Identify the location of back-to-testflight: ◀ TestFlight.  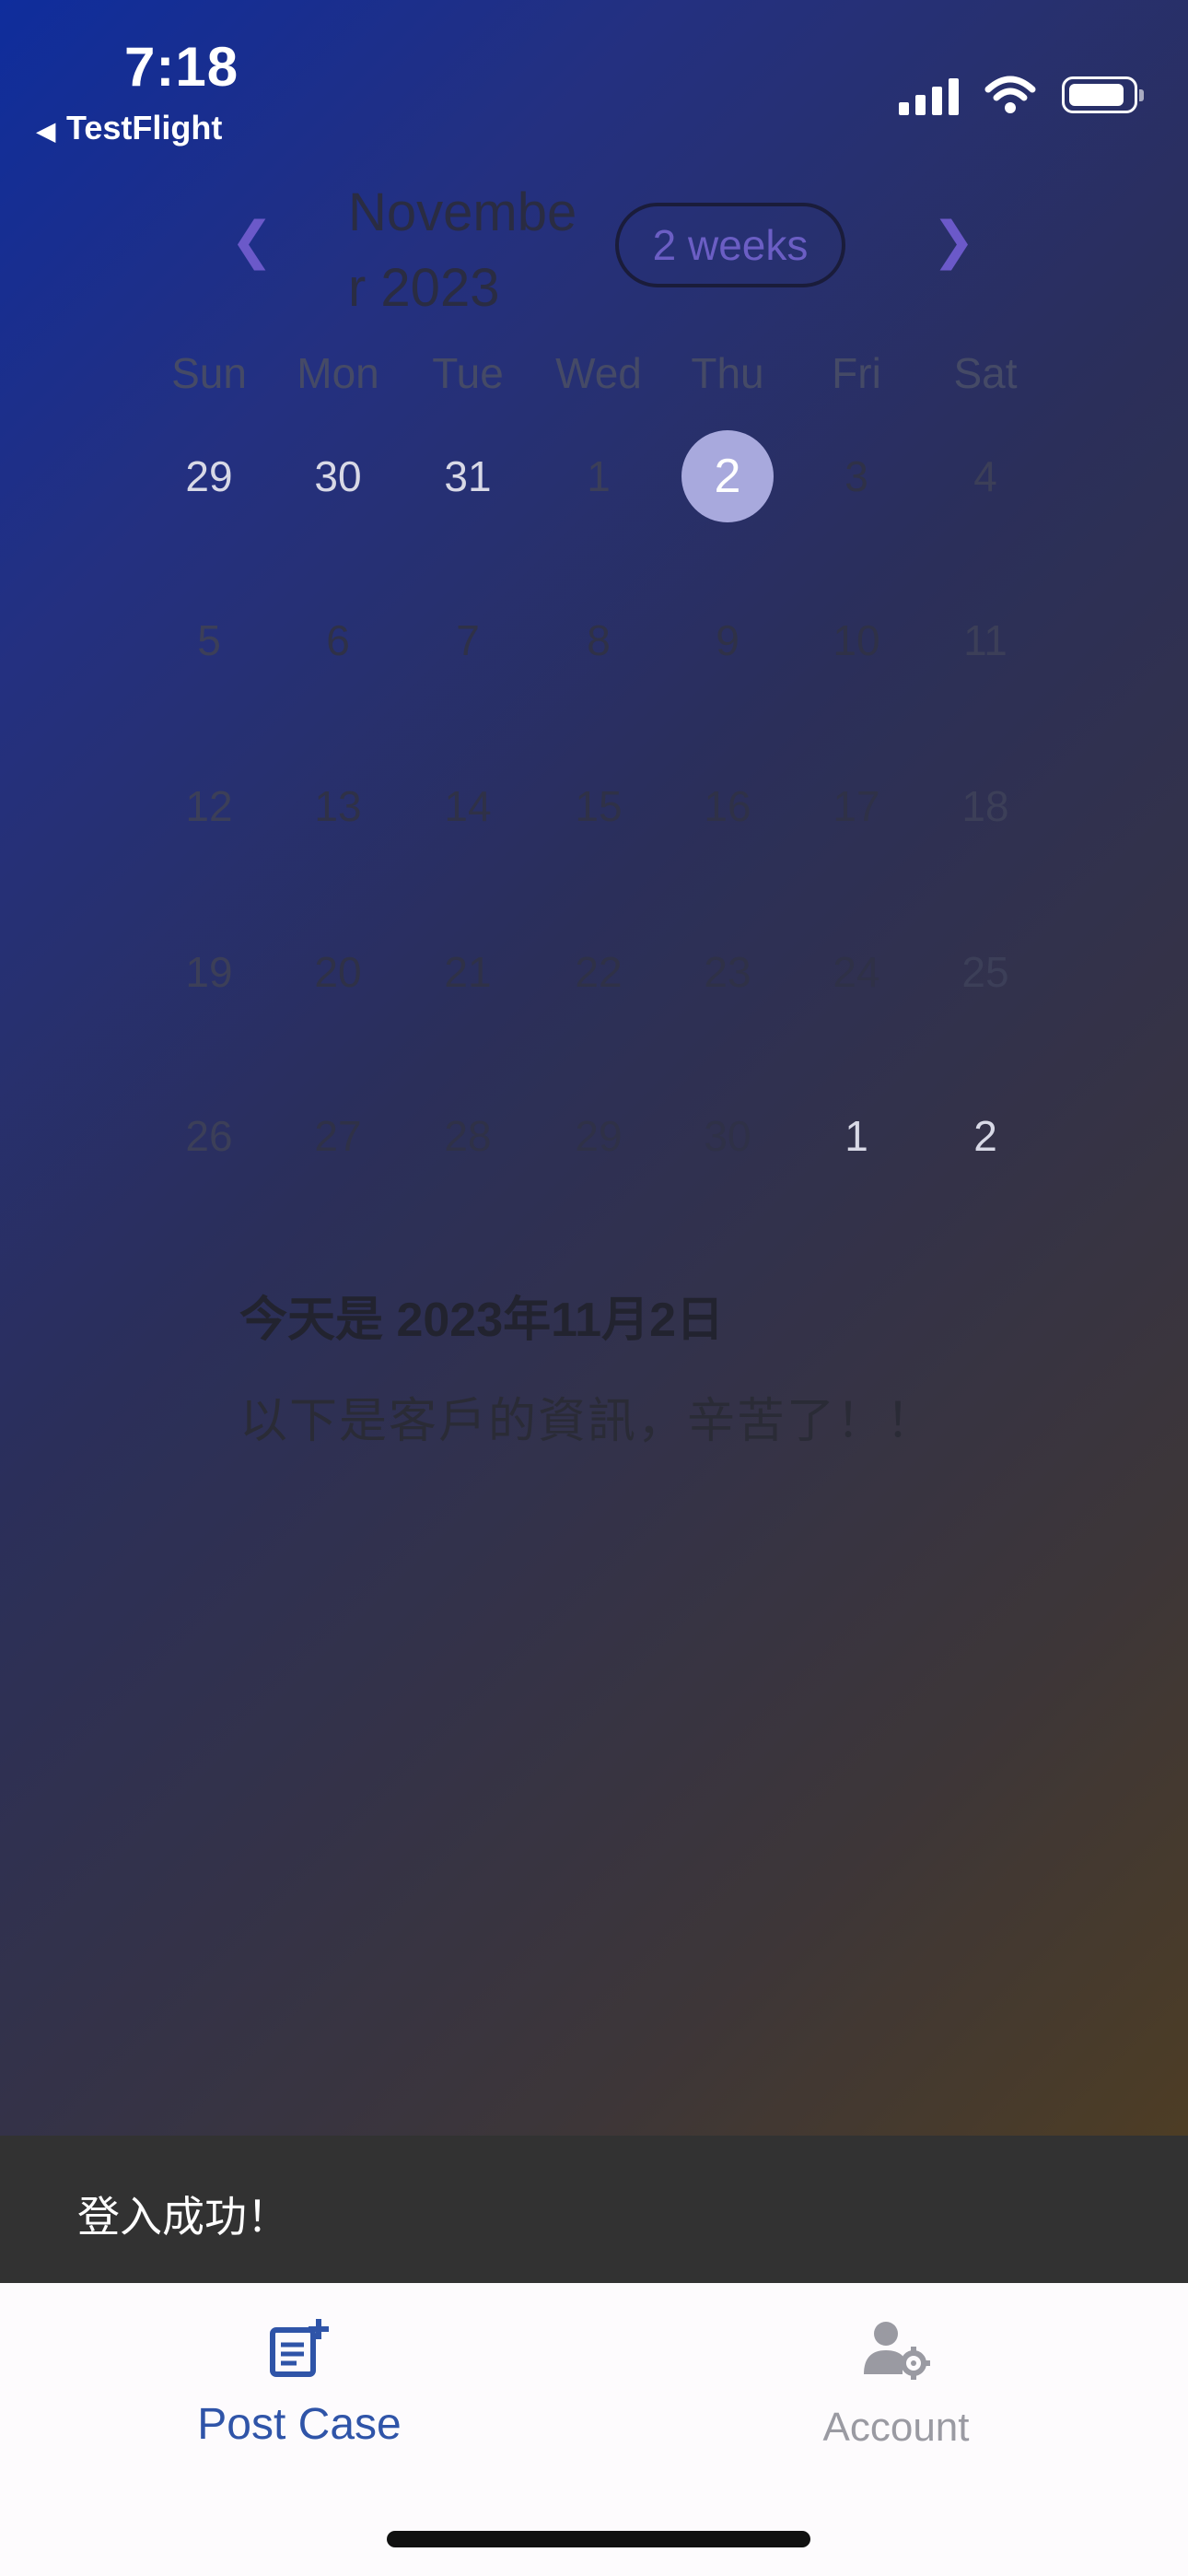
(129, 128).